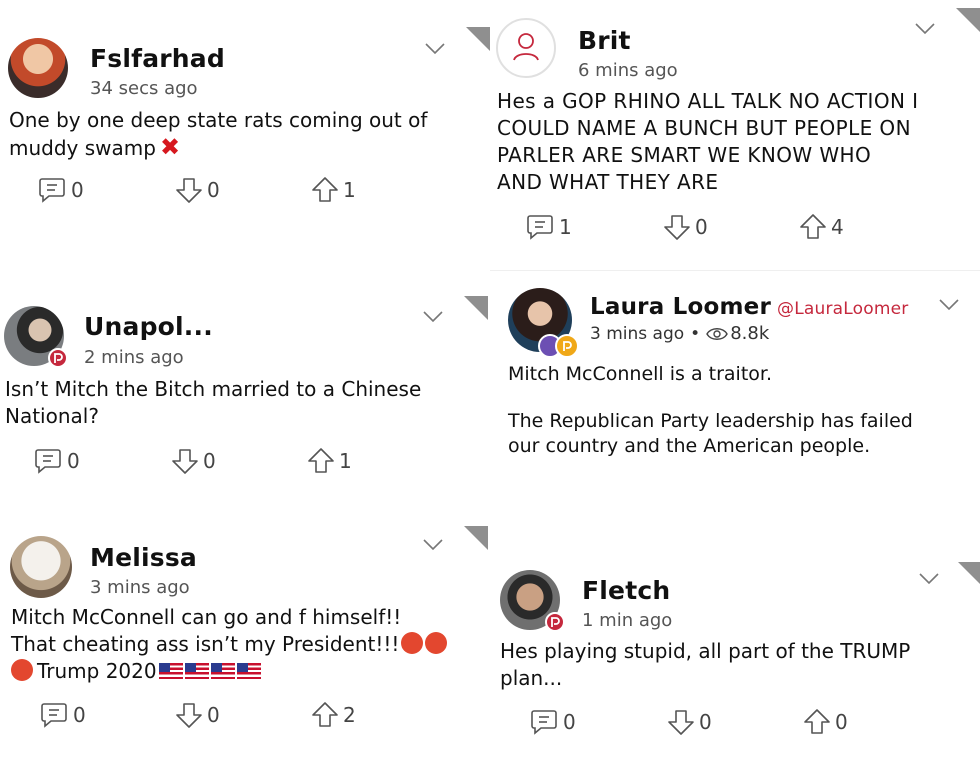 The height and width of the screenshot is (784, 980). I want to click on post-time: 6 mins ago, so click(628, 70).